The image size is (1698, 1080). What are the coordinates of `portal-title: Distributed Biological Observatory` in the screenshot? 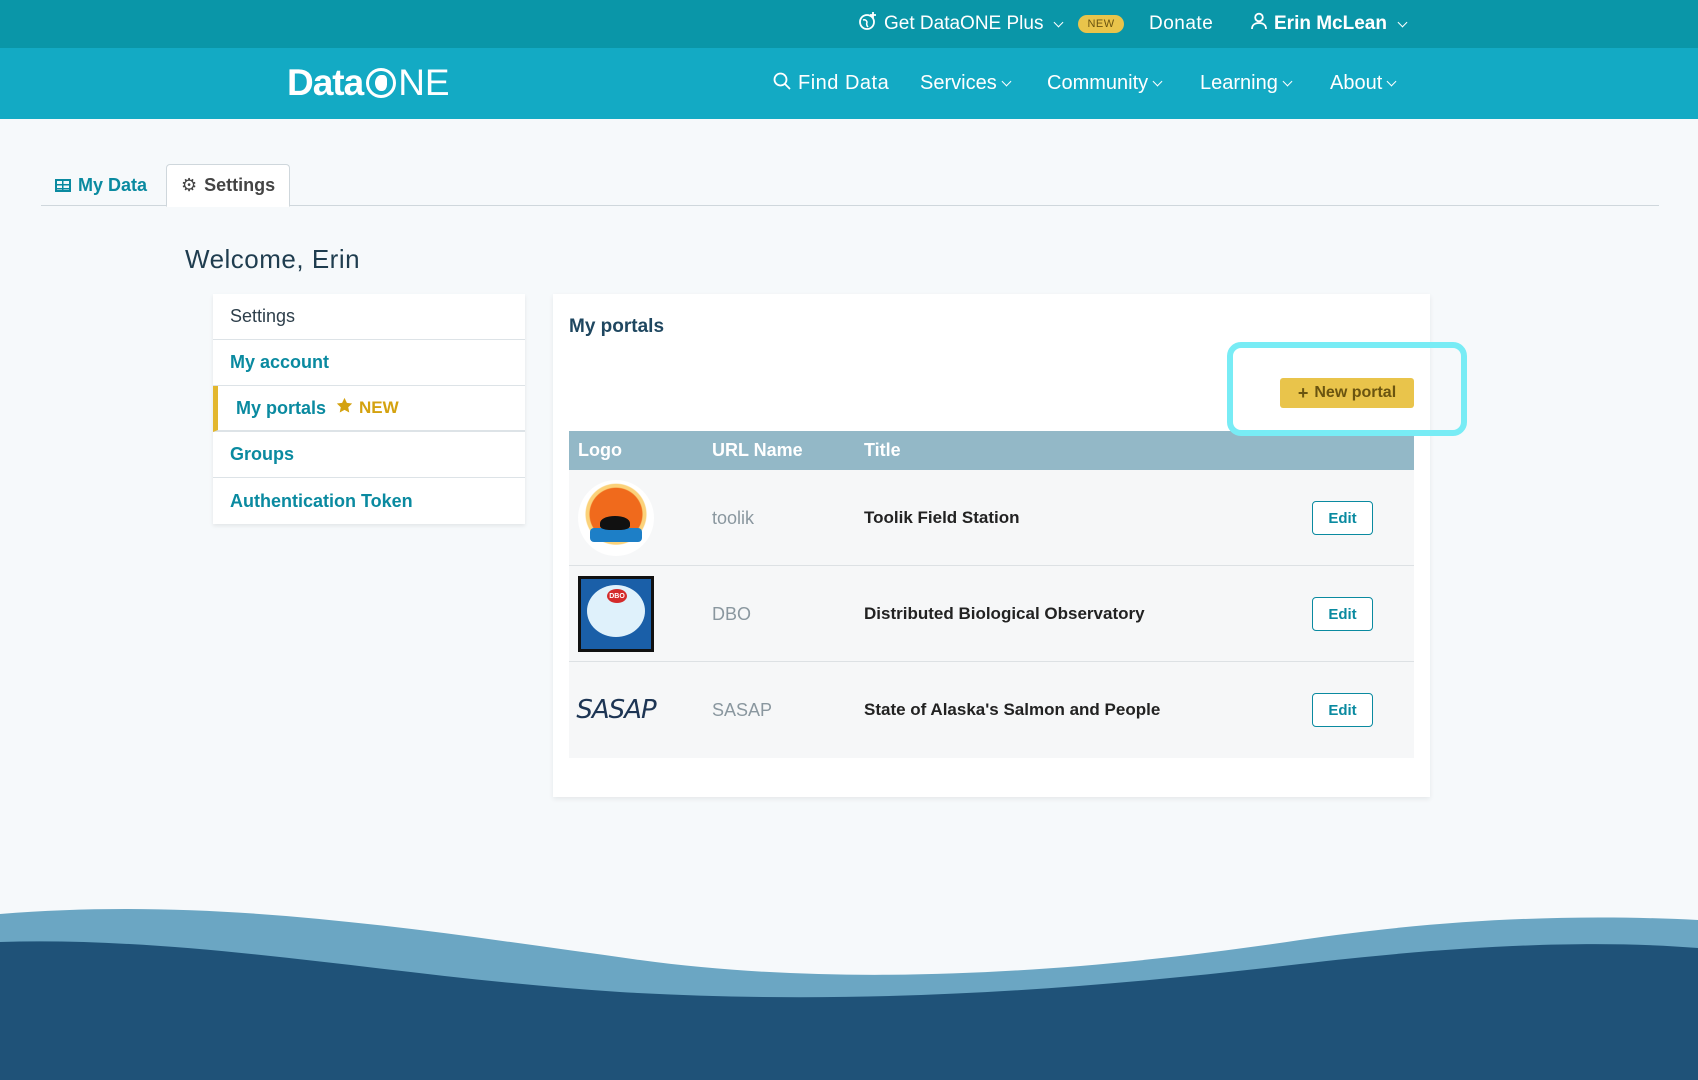 It's located at (1004, 613).